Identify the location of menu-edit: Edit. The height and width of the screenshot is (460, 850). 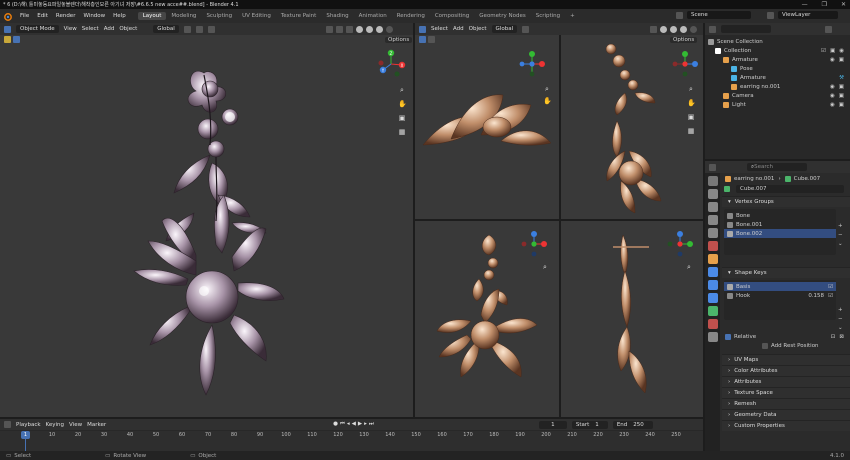
(42, 16).